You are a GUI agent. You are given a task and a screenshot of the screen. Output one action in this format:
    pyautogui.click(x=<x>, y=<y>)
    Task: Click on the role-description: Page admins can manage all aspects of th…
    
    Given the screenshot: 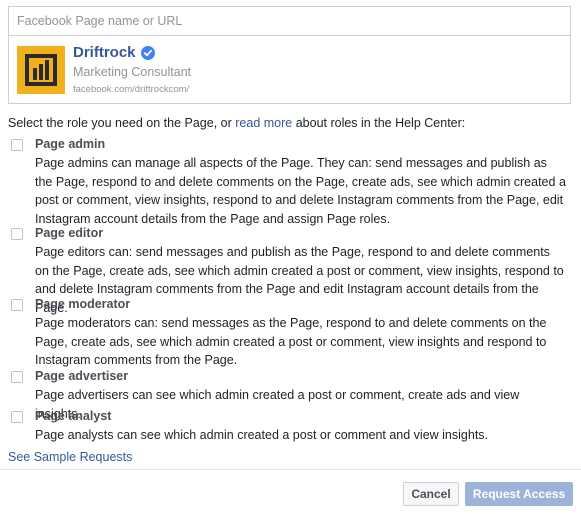 What is the action you would take?
    pyautogui.click(x=300, y=191)
    